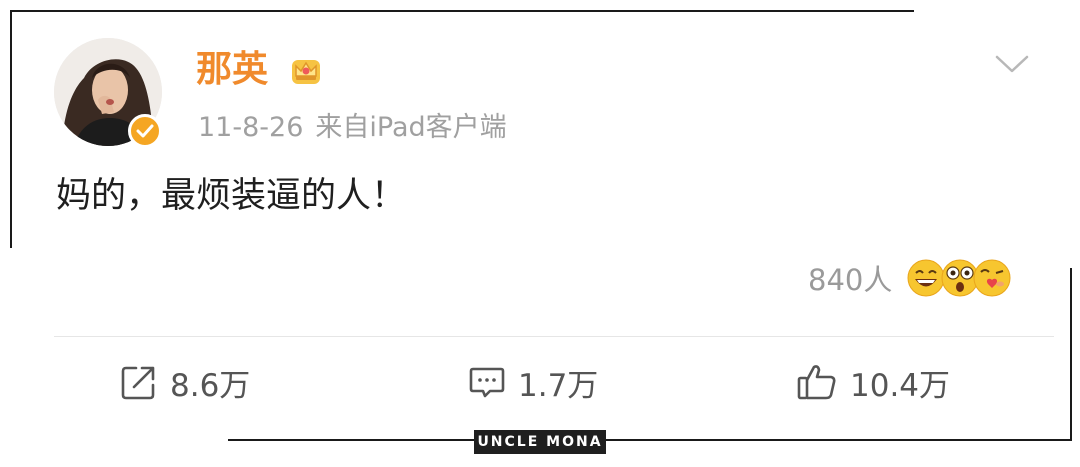 The width and height of the screenshot is (1080, 467). I want to click on like-button: 10.4万, so click(873, 382).